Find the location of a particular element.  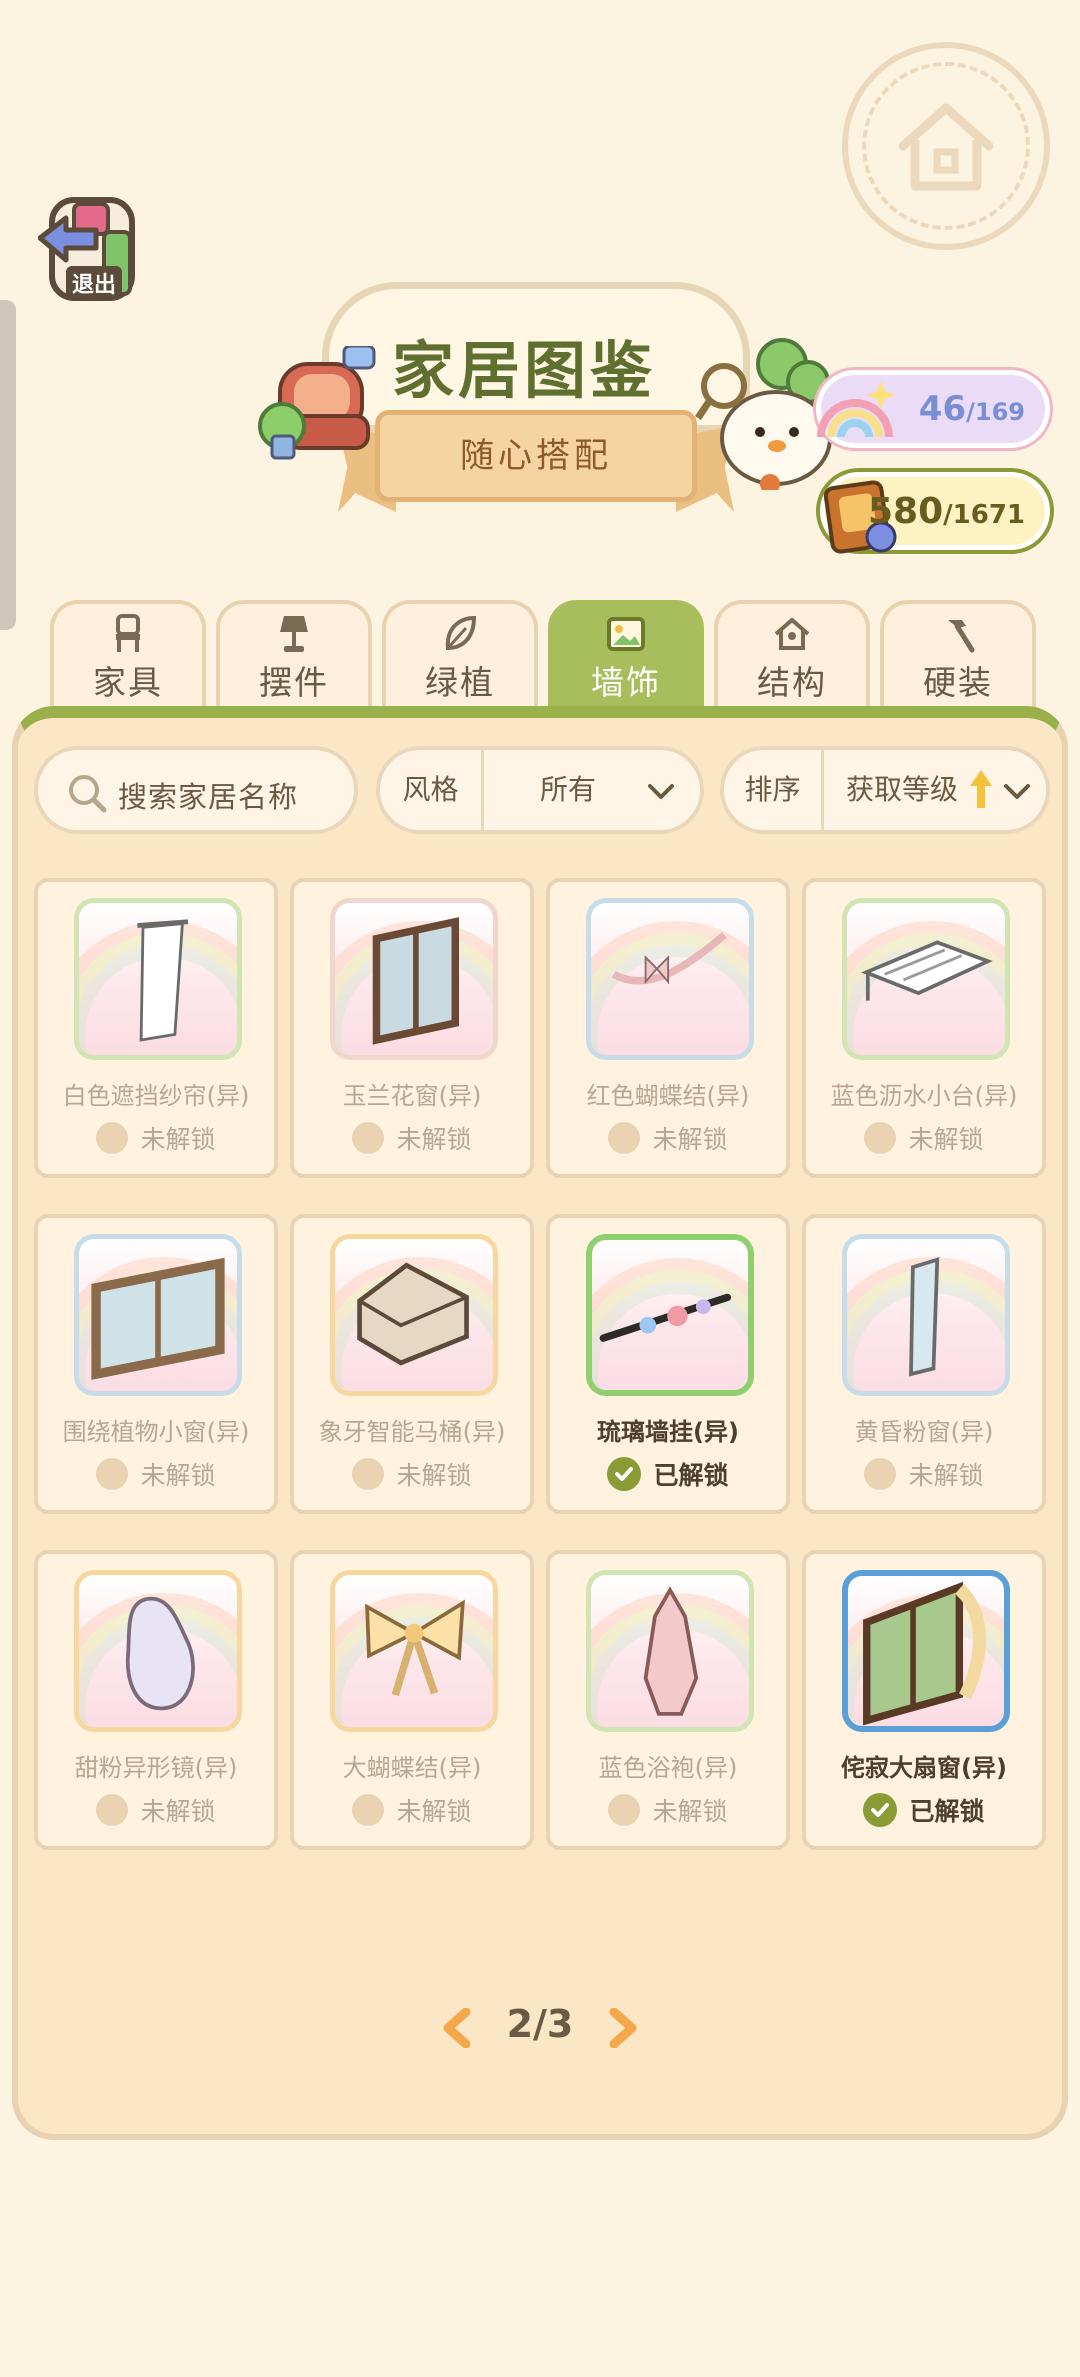

prev-page-arrow-icon is located at coordinates (457, 2028).